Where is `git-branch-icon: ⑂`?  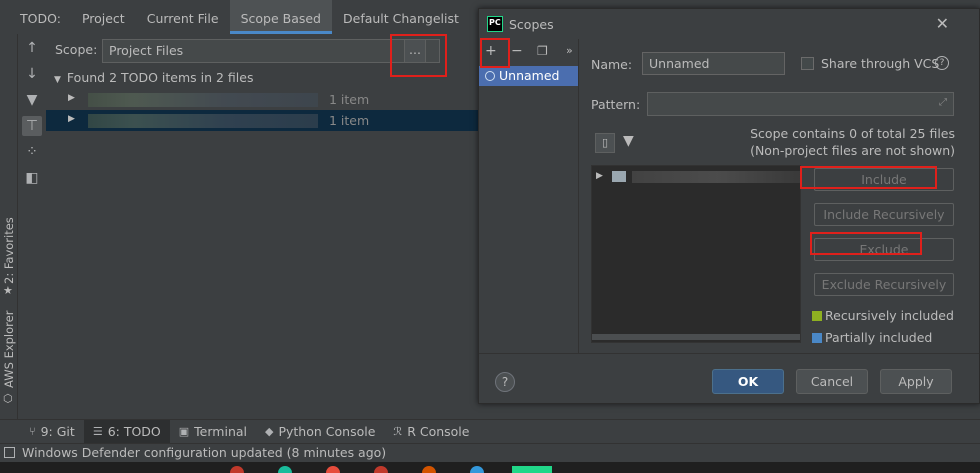
git-branch-icon: ⑂ is located at coordinates (32, 431).